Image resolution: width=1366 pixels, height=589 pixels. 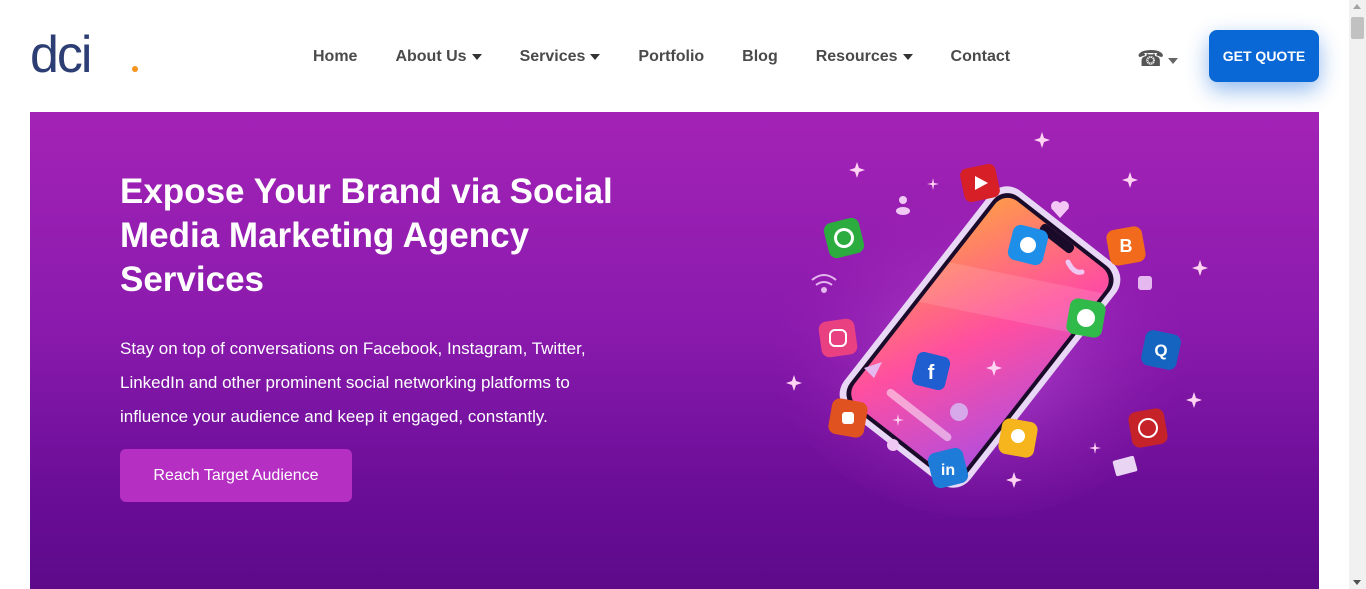 What do you see at coordinates (931, 373) in the screenshot?
I see `svg-text: f` at bounding box center [931, 373].